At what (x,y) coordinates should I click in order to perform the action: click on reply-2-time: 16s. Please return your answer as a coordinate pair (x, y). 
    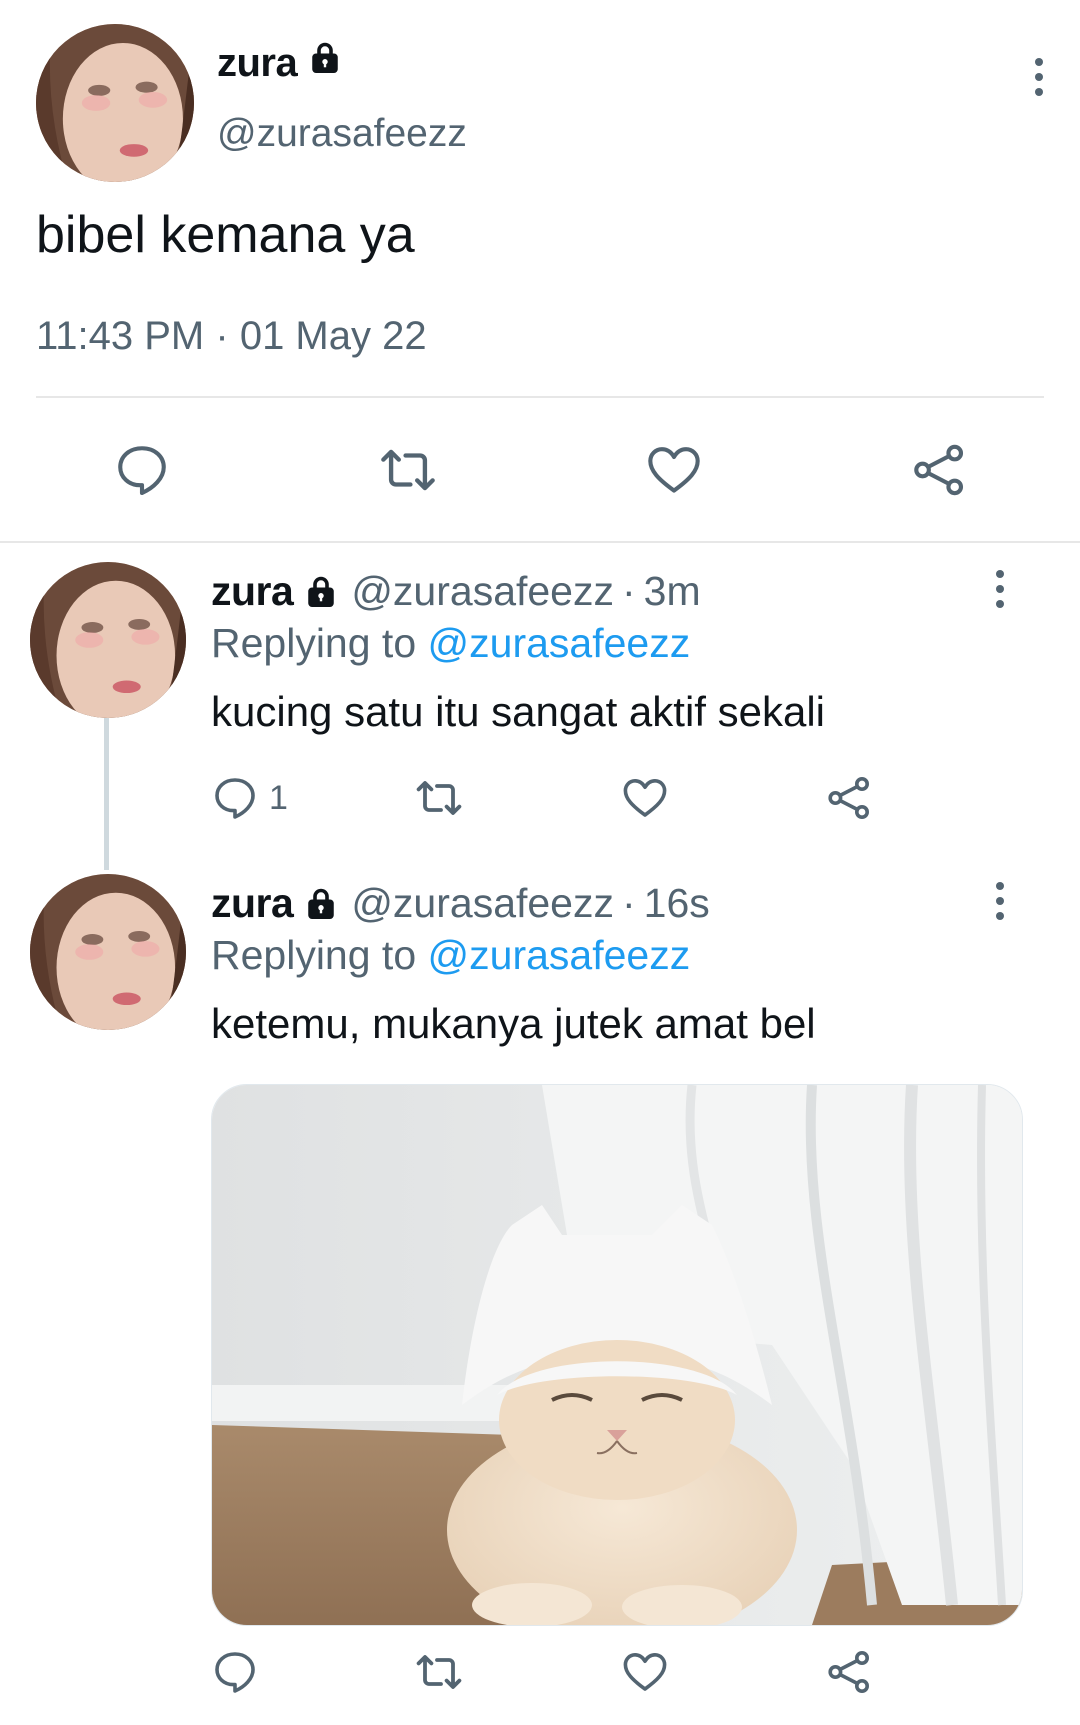
    Looking at the image, I should click on (677, 903).